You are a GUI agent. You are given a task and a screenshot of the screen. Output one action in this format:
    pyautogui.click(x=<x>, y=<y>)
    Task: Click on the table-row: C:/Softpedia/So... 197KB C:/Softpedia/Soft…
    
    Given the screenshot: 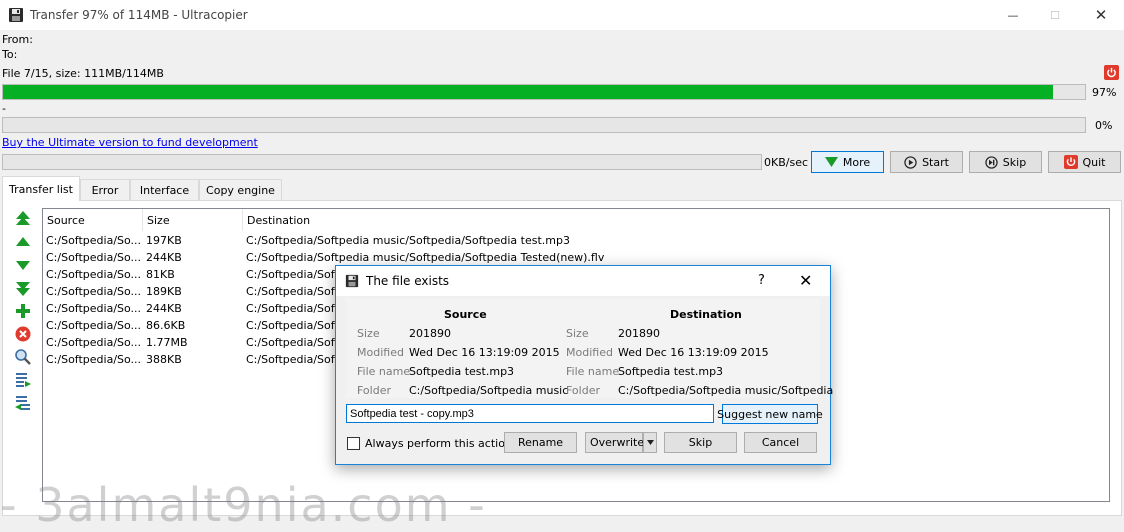 What is the action you would take?
    pyautogui.click(x=576, y=240)
    